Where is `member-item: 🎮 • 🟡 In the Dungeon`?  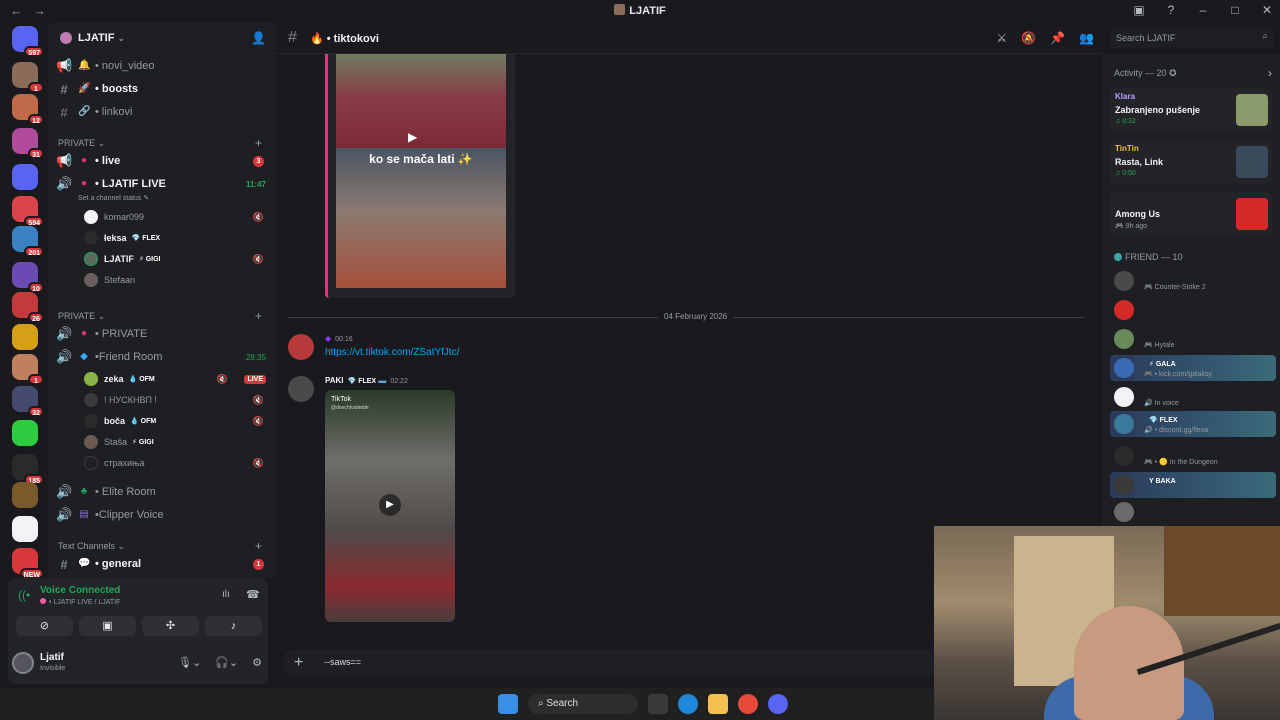 member-item: 🎮 • 🟡 In the Dungeon is located at coordinates (1193, 456).